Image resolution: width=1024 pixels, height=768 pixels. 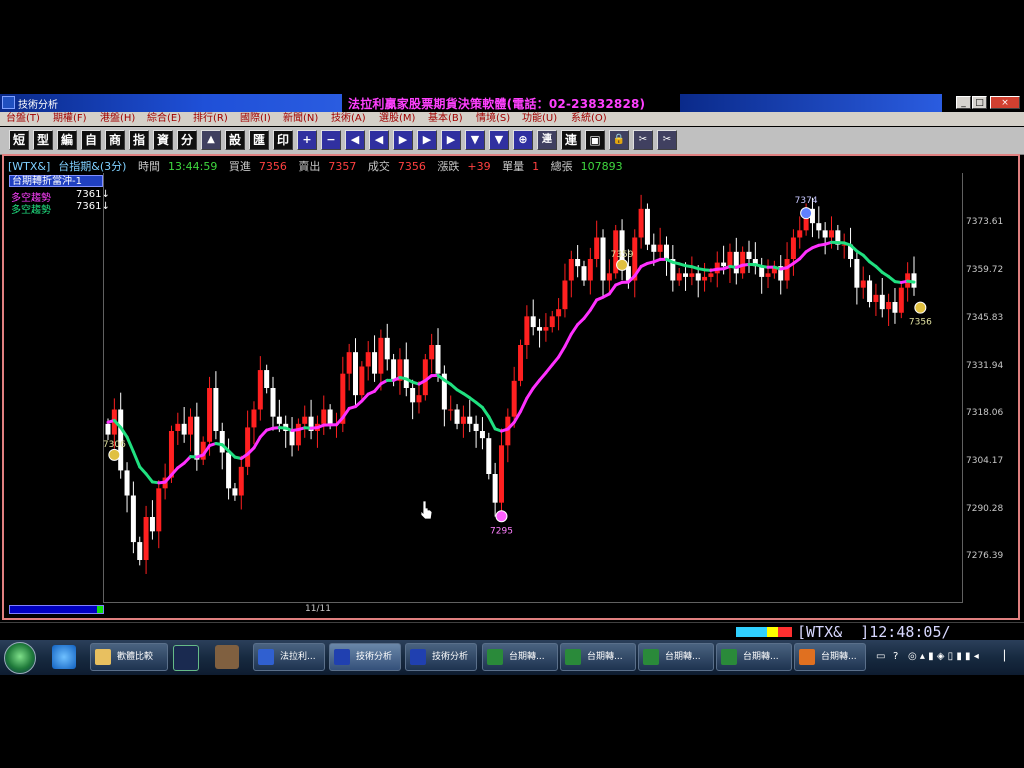 What do you see at coordinates (135, 657) in the screenshot?
I see `taskbar-label: 歡體比較` at bounding box center [135, 657].